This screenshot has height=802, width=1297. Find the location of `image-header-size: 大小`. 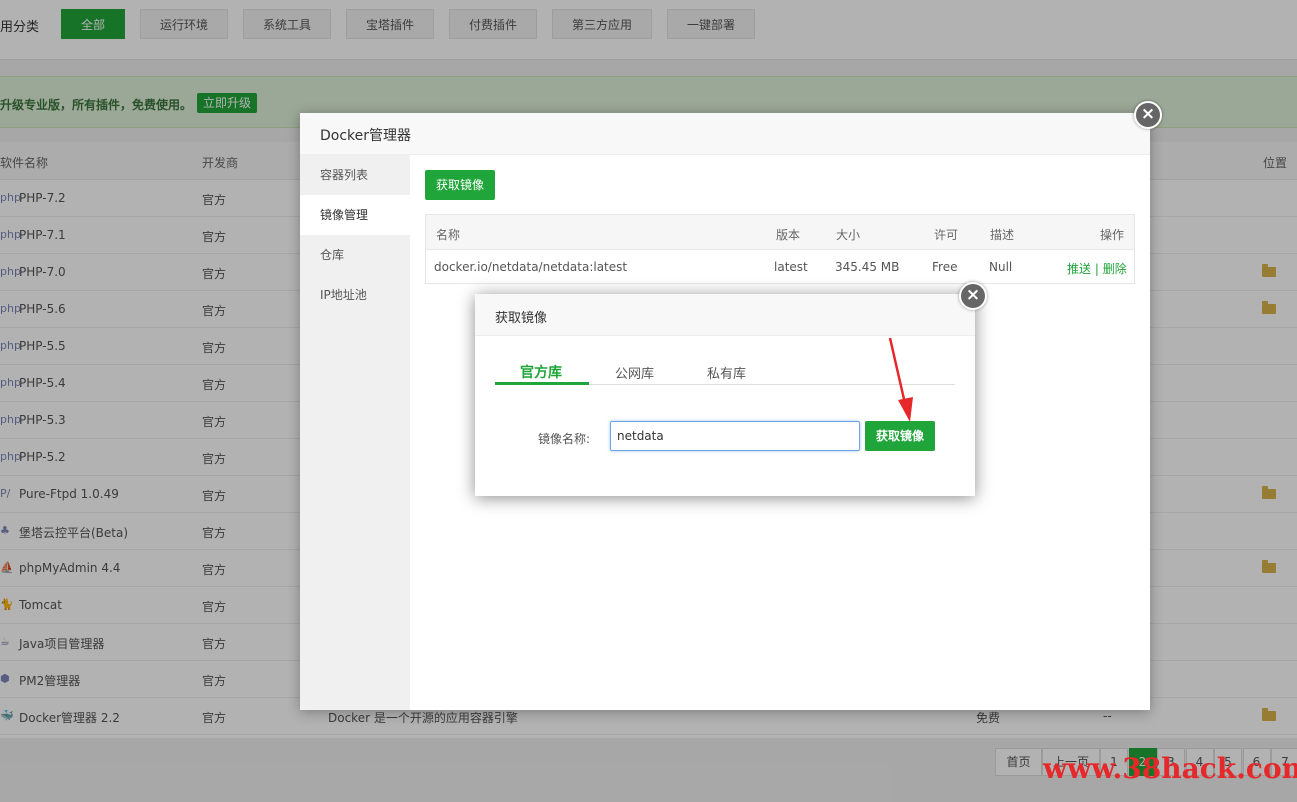

image-header-size: 大小 is located at coordinates (848, 235).